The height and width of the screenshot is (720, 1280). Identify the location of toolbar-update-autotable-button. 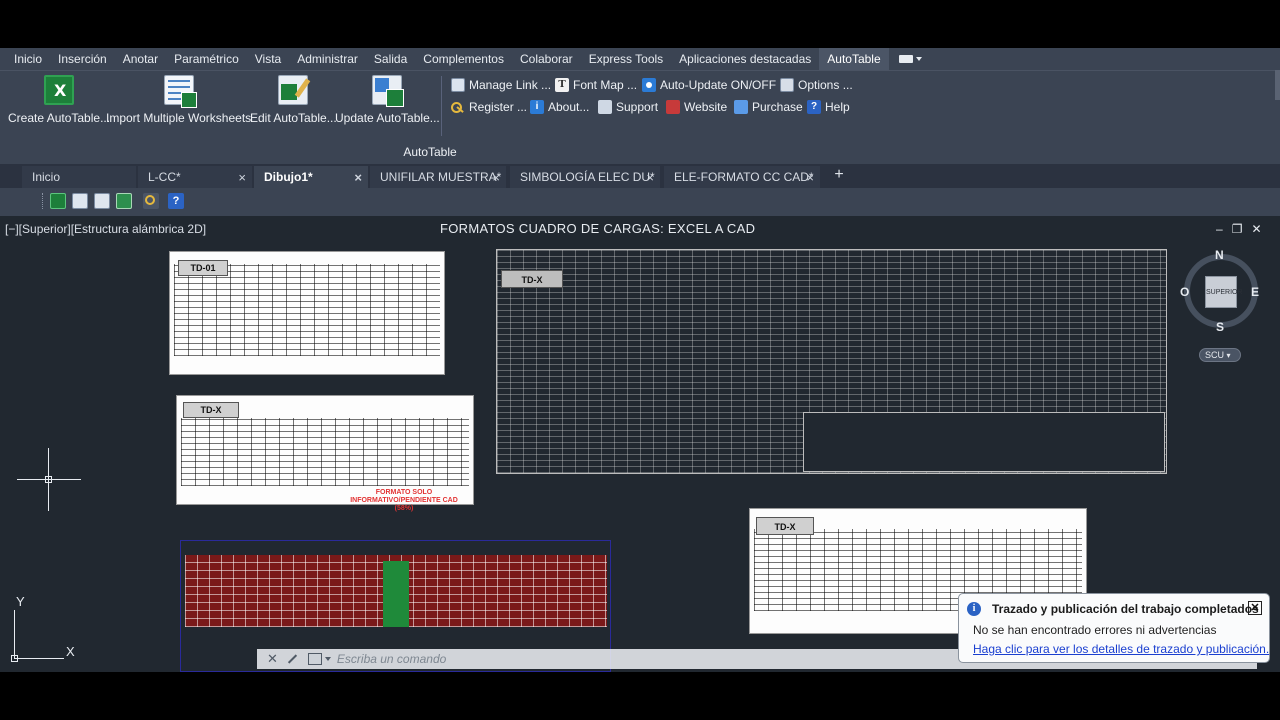
(124, 201).